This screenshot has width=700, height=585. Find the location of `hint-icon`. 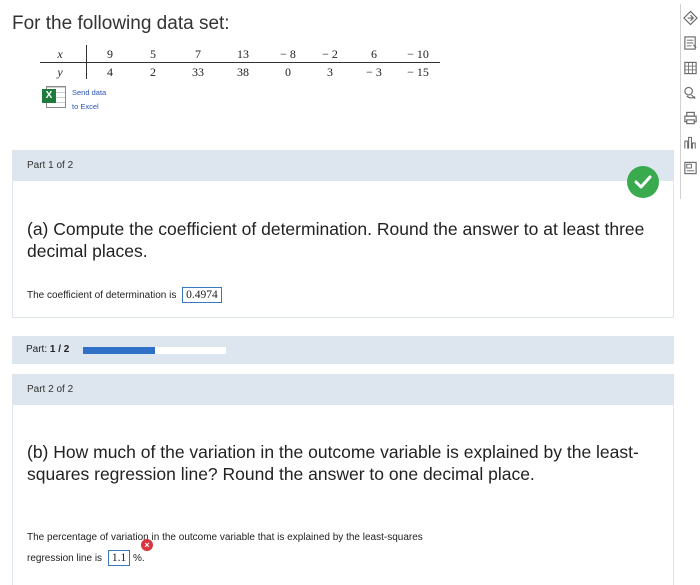

hint-icon is located at coordinates (690, 93).